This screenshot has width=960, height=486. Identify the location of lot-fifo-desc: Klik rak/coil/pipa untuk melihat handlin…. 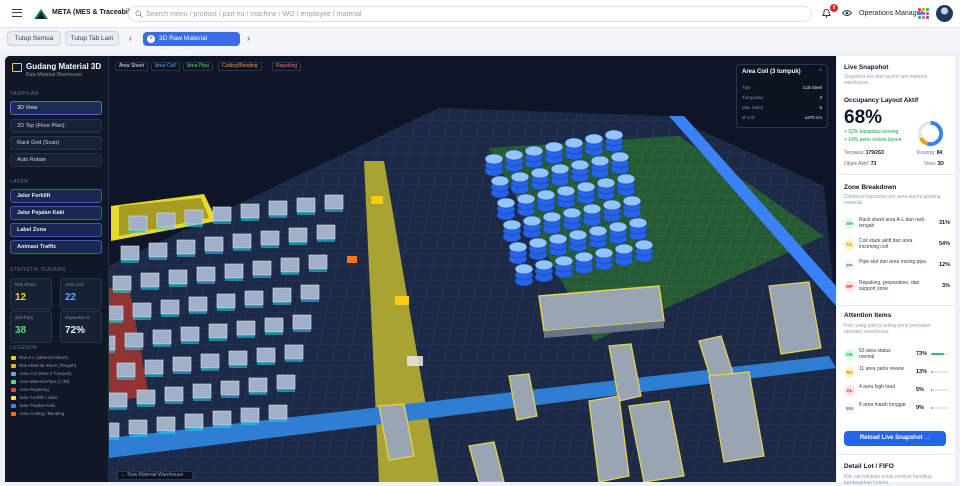
(888, 480).